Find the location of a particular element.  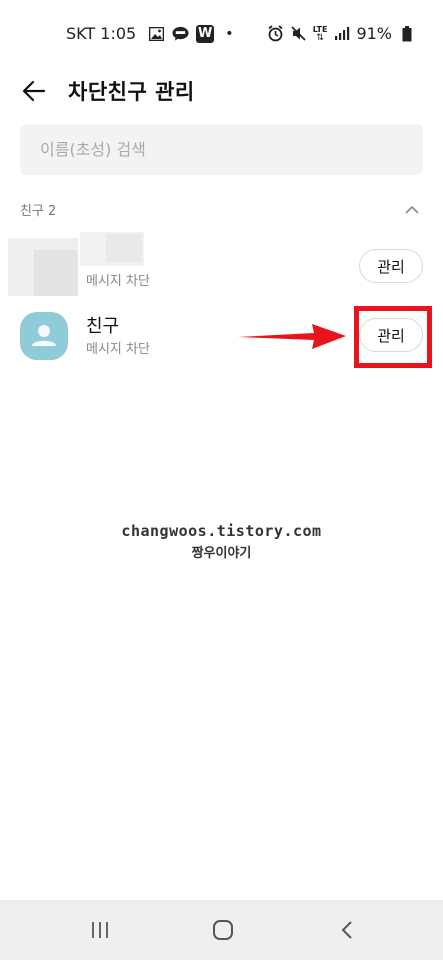

notification-icons: W • is located at coordinates (191, 33).